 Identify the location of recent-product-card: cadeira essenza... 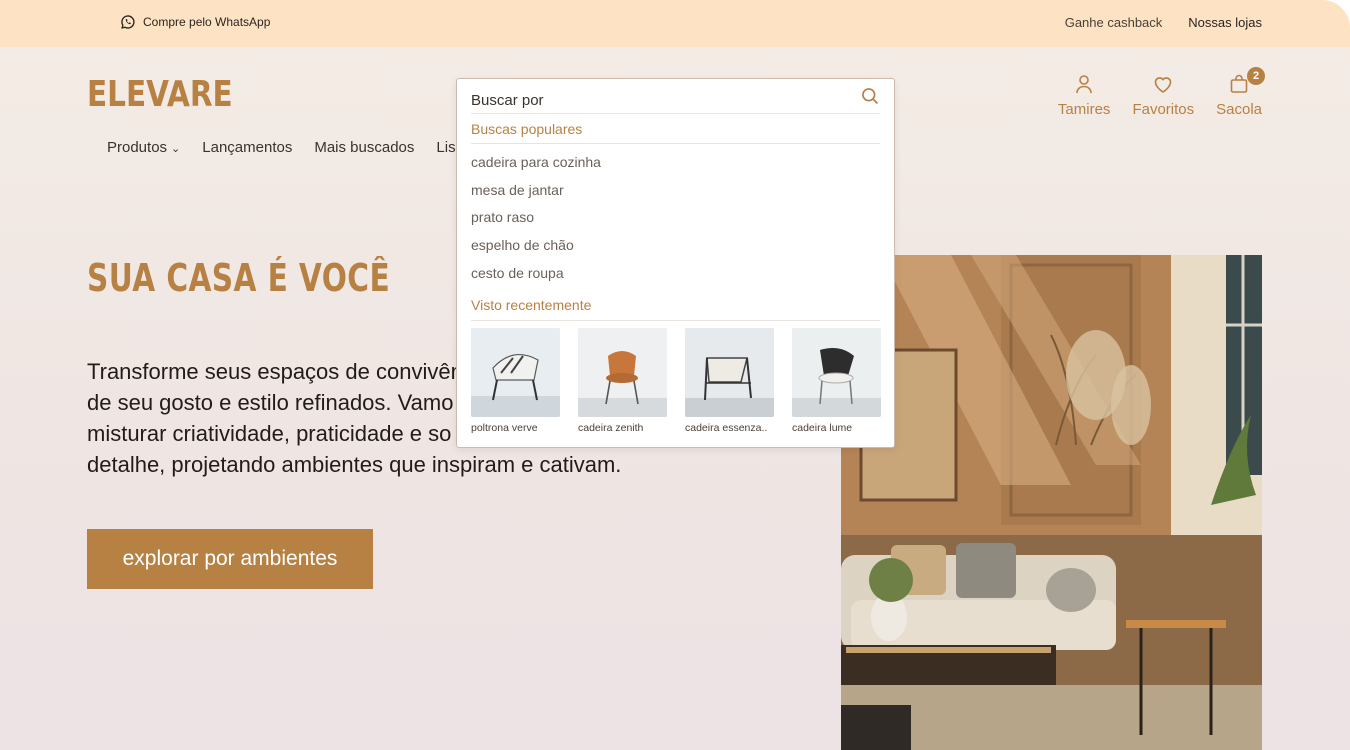
(729, 381).